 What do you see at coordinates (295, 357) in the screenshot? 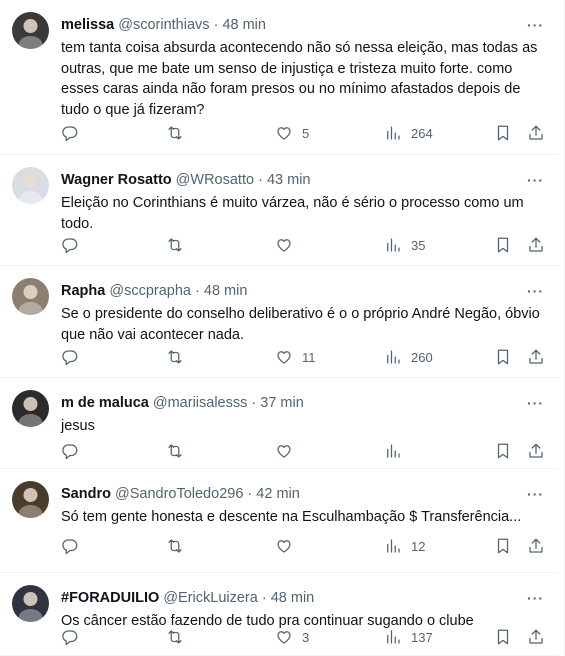
I see `like-button: 11` at bounding box center [295, 357].